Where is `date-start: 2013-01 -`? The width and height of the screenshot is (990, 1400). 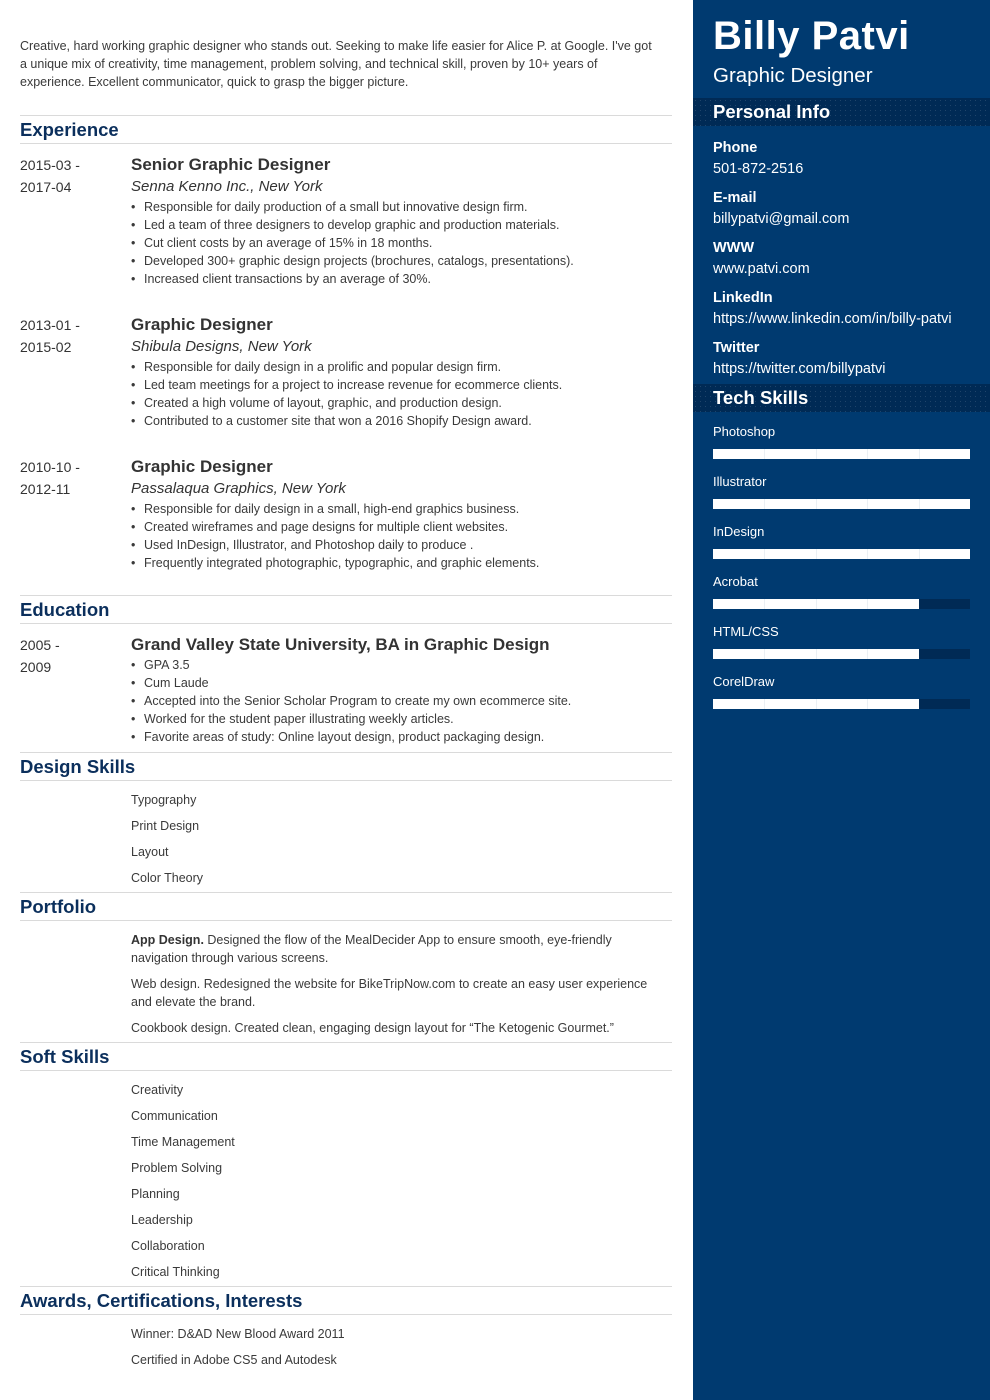 date-start: 2013-01 - is located at coordinates (50, 325).